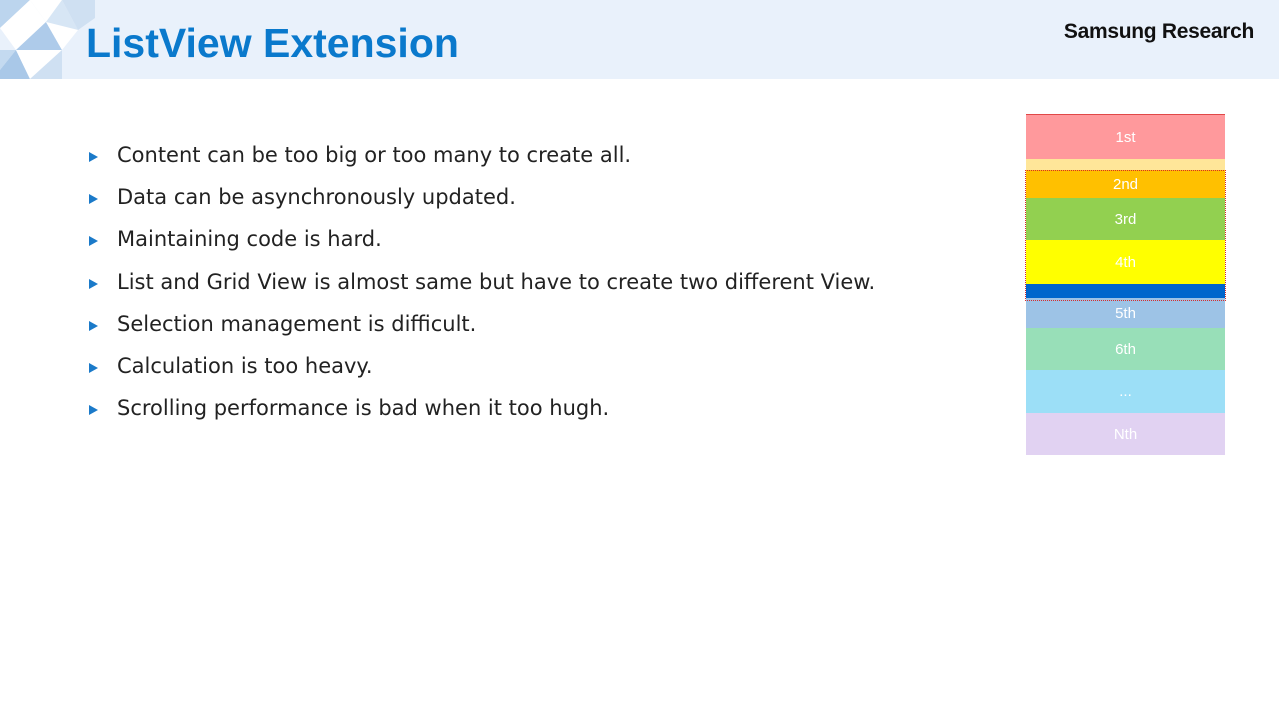 Image resolution: width=1279 pixels, height=717 pixels. What do you see at coordinates (1158, 31) in the screenshot?
I see `brand-logo-text: Samsung Research` at bounding box center [1158, 31].